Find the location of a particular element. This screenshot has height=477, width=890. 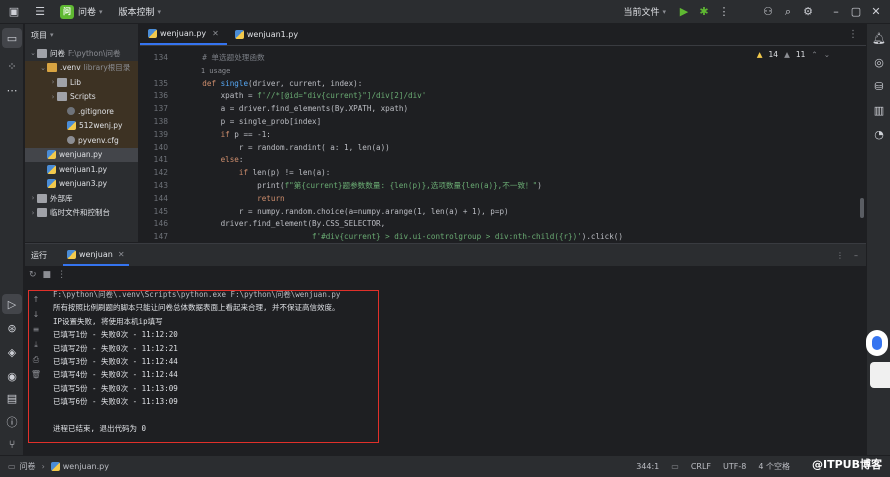

floating-side-panel-icon is located at coordinates (880, 375).